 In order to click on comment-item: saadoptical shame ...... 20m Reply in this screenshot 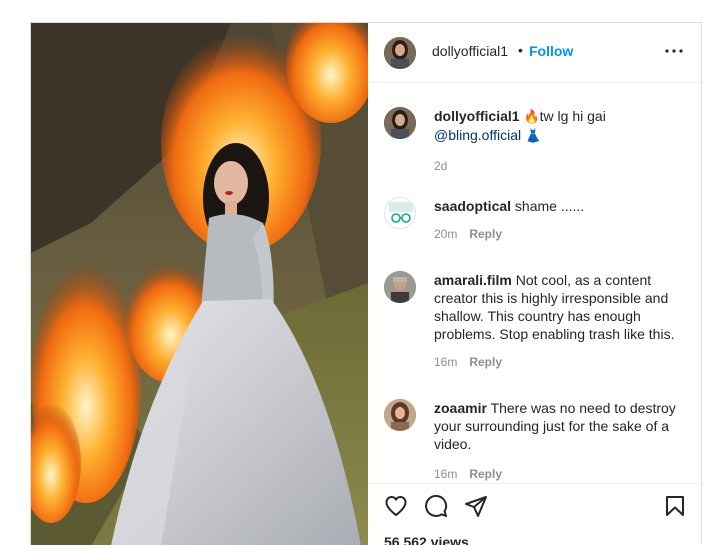, I will do `click(534, 227)`.